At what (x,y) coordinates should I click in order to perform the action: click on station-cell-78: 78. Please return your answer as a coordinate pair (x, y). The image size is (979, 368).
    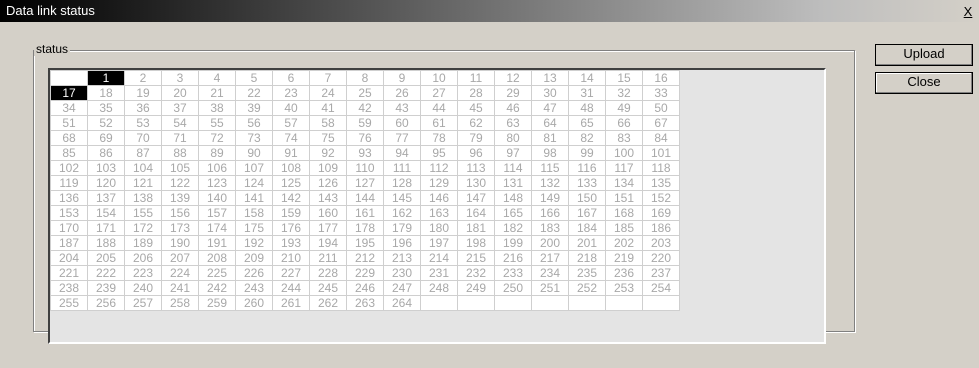
    Looking at the image, I should click on (439, 138).